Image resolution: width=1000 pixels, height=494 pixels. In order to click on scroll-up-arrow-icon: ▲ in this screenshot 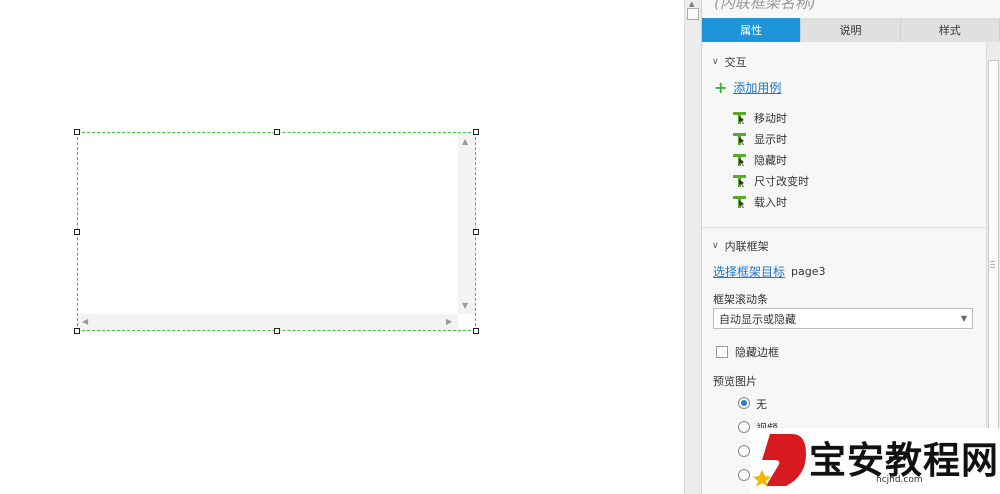, I will do `click(691, 4)`.